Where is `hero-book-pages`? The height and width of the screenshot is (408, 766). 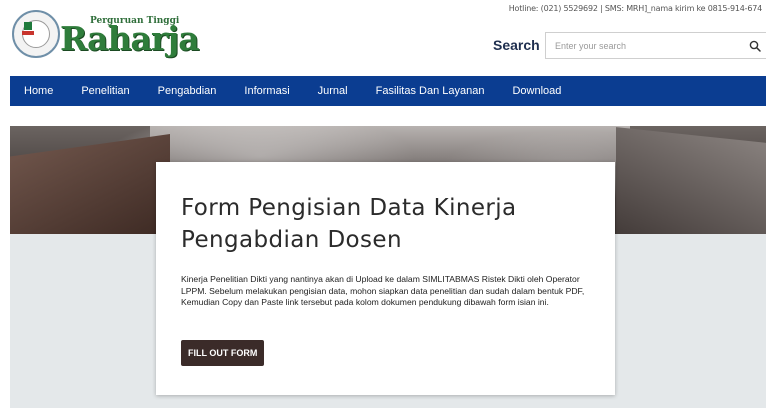 hero-book-pages is located at coordinates (390, 146).